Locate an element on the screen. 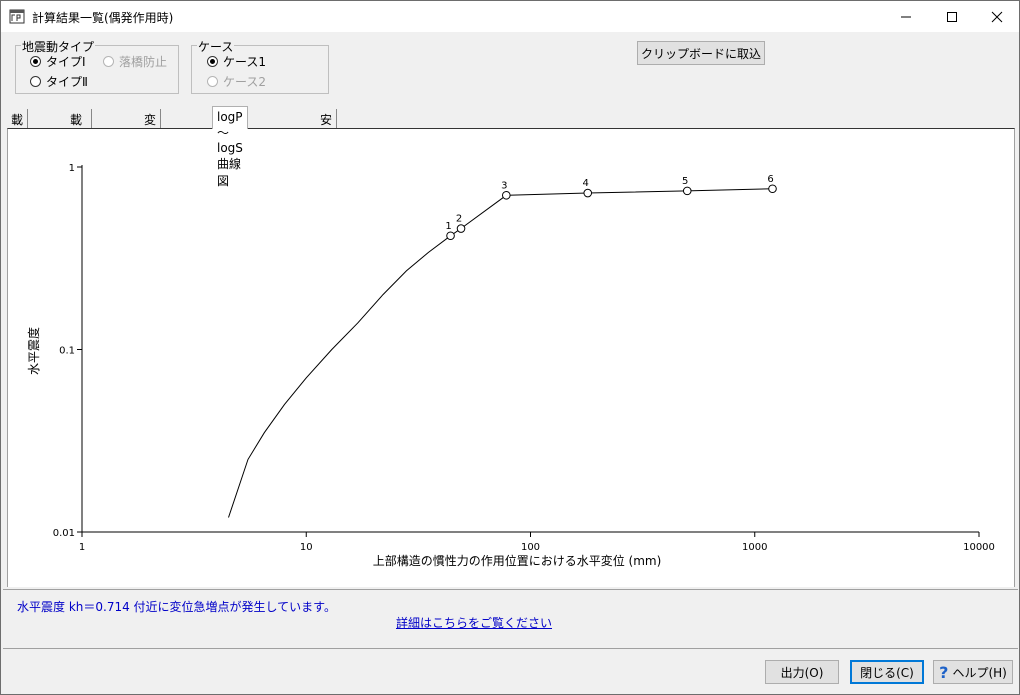 The width and height of the screenshot is (1020, 695). x-tick-label: 100 is located at coordinates (530, 547).